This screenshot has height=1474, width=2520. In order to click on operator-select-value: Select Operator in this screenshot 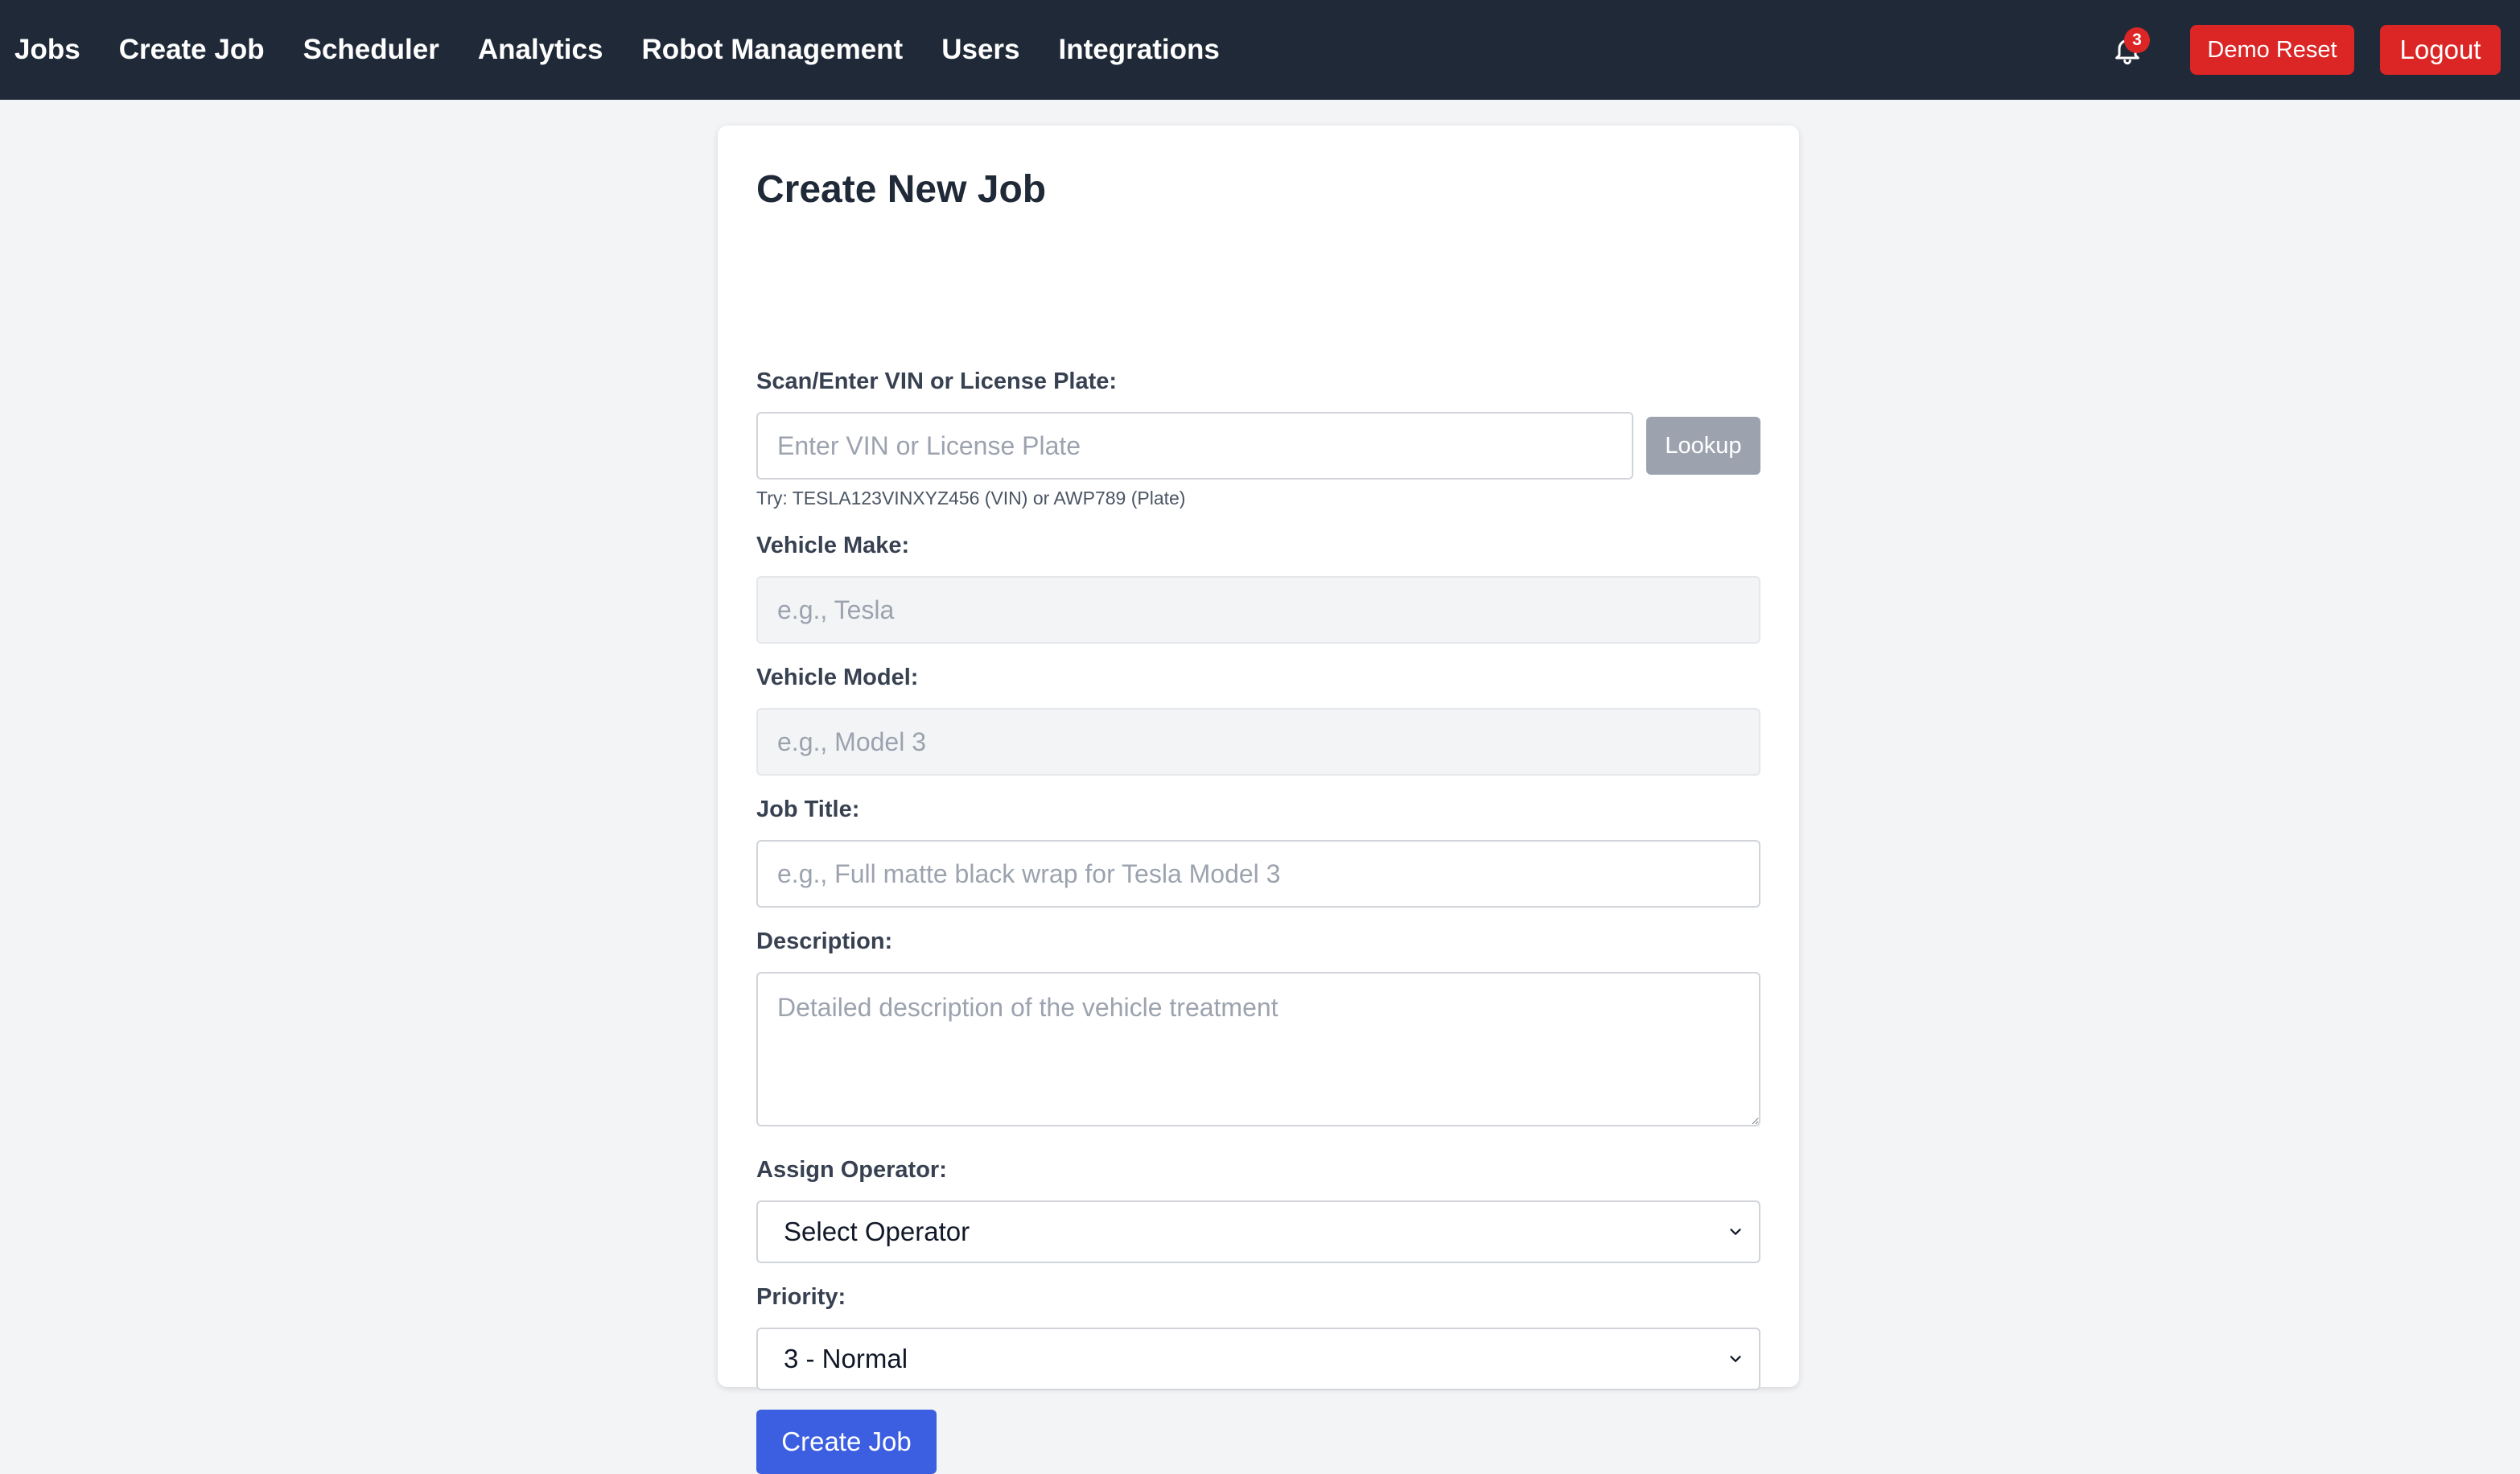, I will do `click(877, 1231)`.